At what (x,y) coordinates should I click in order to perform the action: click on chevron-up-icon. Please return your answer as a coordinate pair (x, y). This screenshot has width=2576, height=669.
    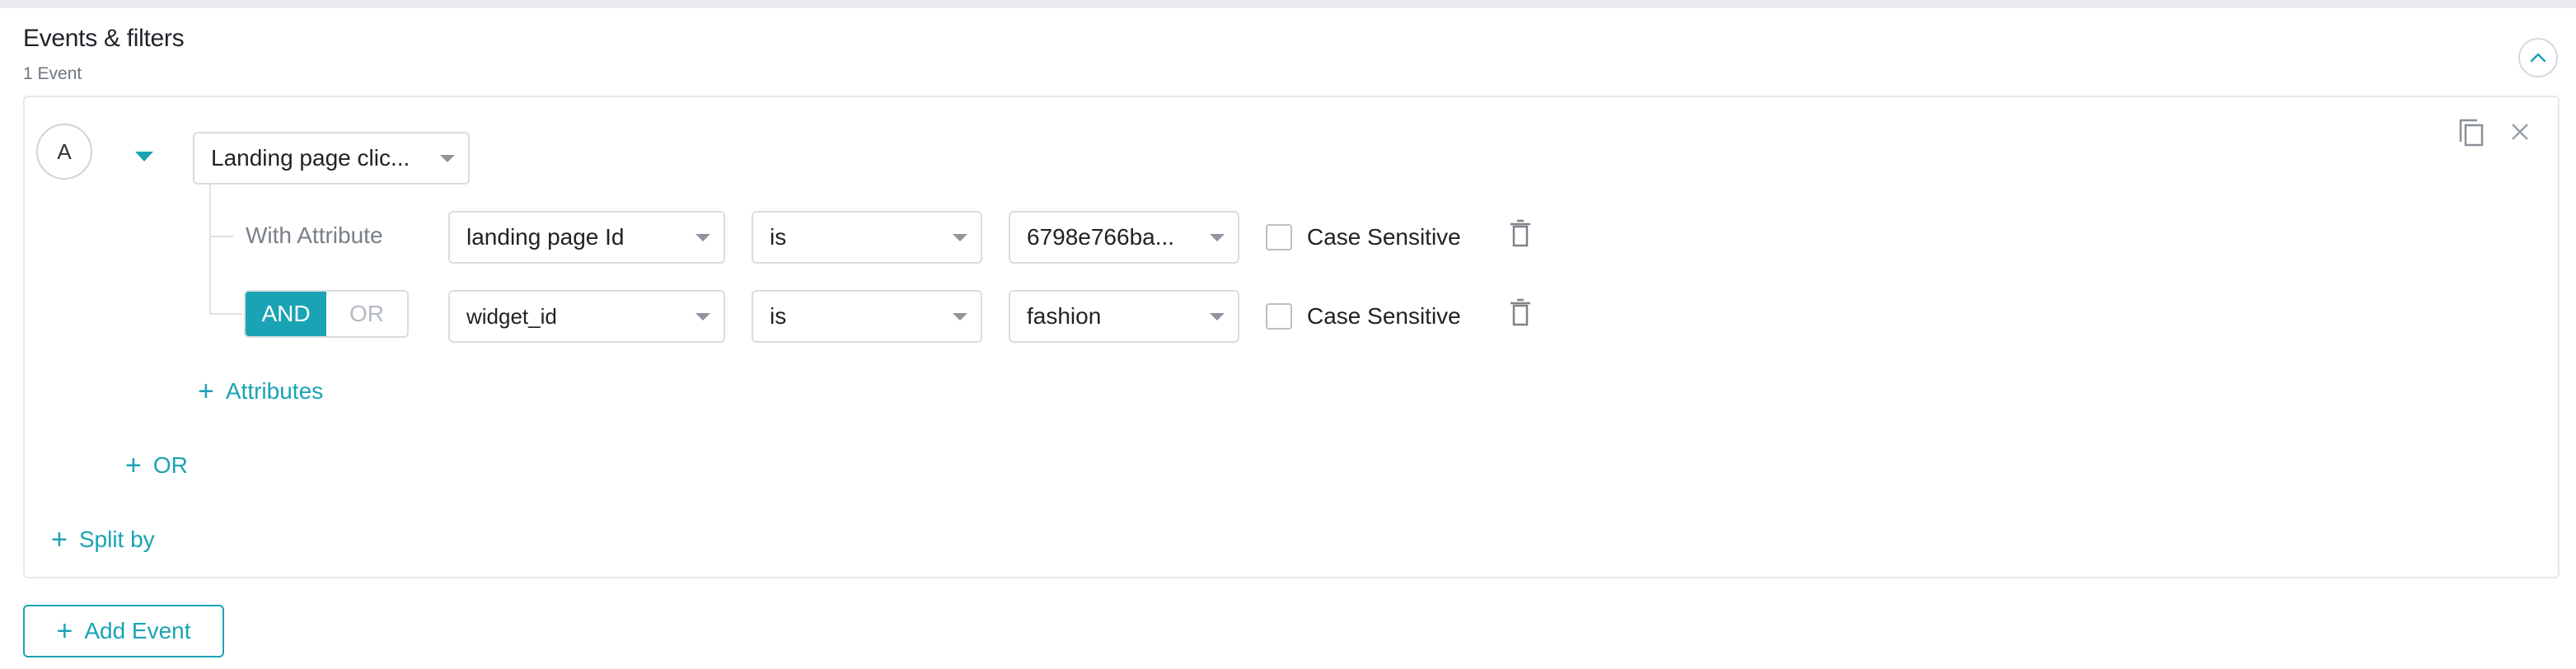
    Looking at the image, I should click on (2538, 58).